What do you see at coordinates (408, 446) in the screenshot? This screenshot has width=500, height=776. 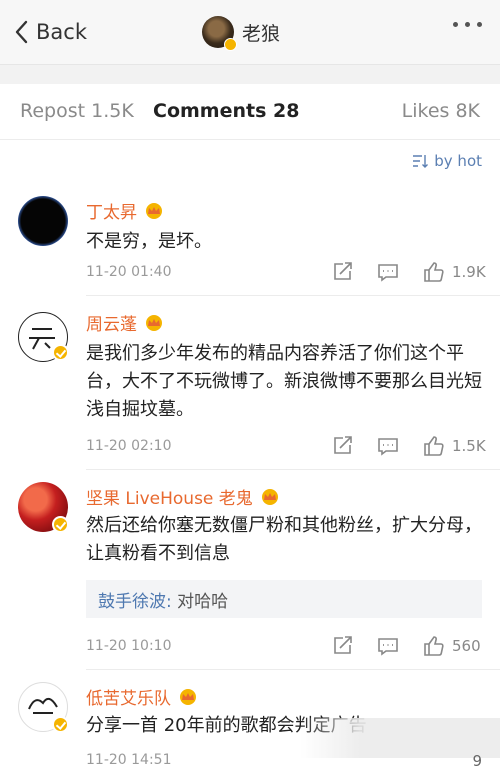 I see `comment-actions: 1.5K` at bounding box center [408, 446].